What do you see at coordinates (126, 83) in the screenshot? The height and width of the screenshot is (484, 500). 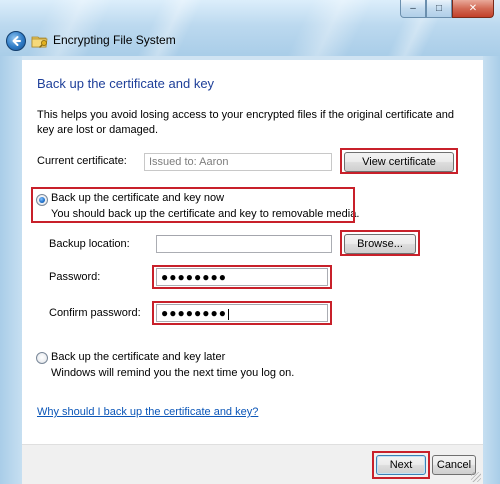 I see `page-heading: Back up the certificate and key` at bounding box center [126, 83].